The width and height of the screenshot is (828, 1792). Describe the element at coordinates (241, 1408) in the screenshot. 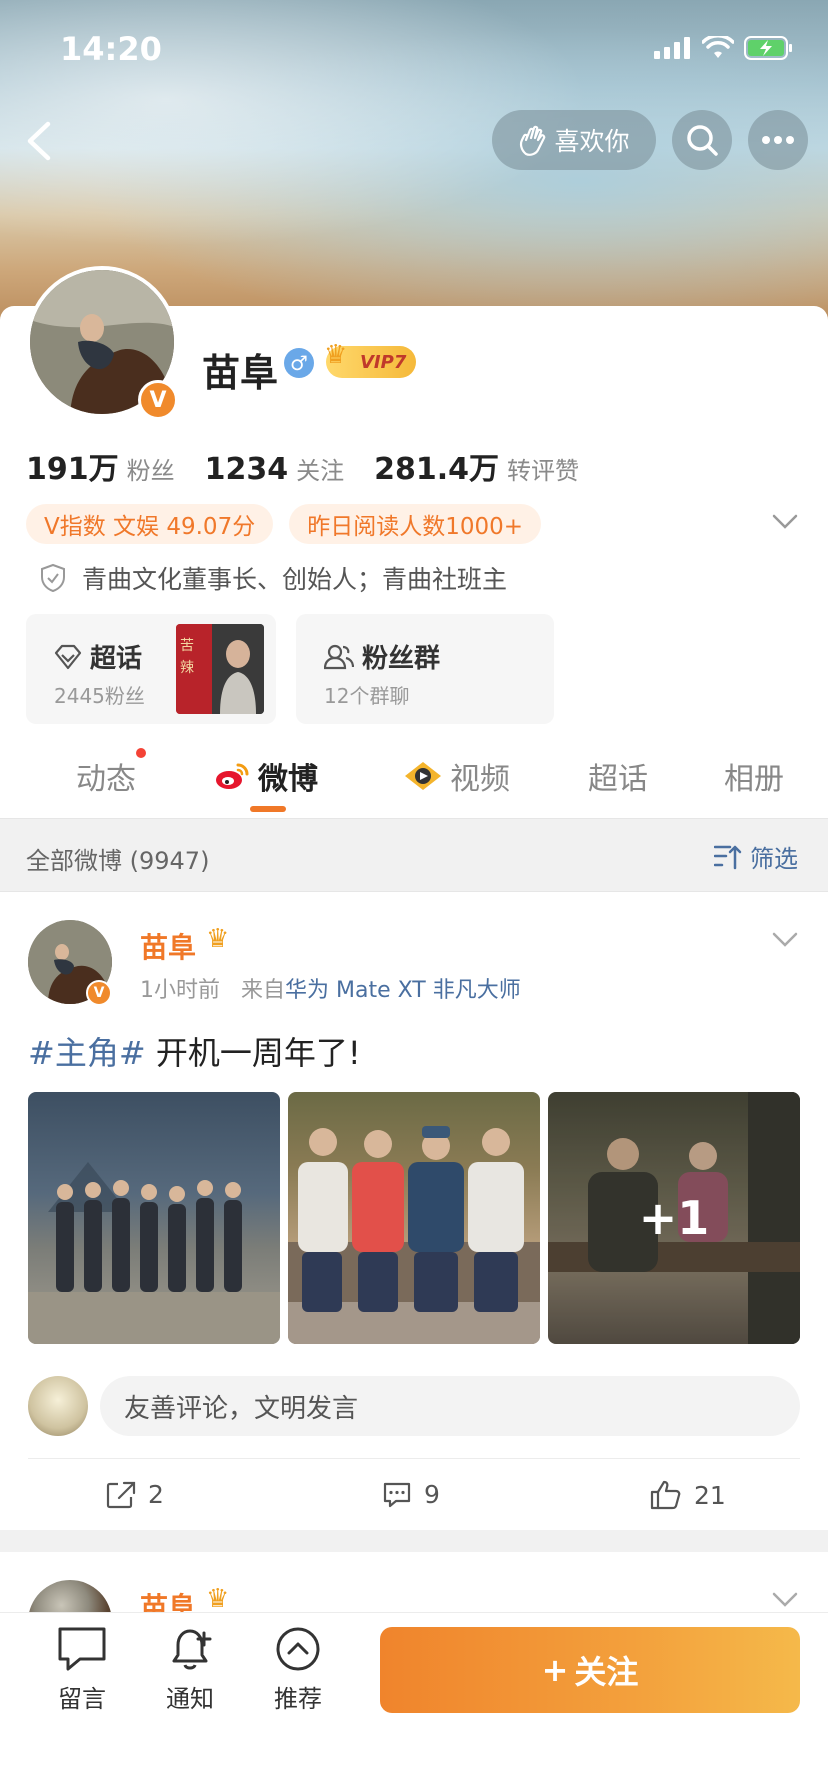

I see `comment-placeholder: 友善评论，文明发言` at that location.